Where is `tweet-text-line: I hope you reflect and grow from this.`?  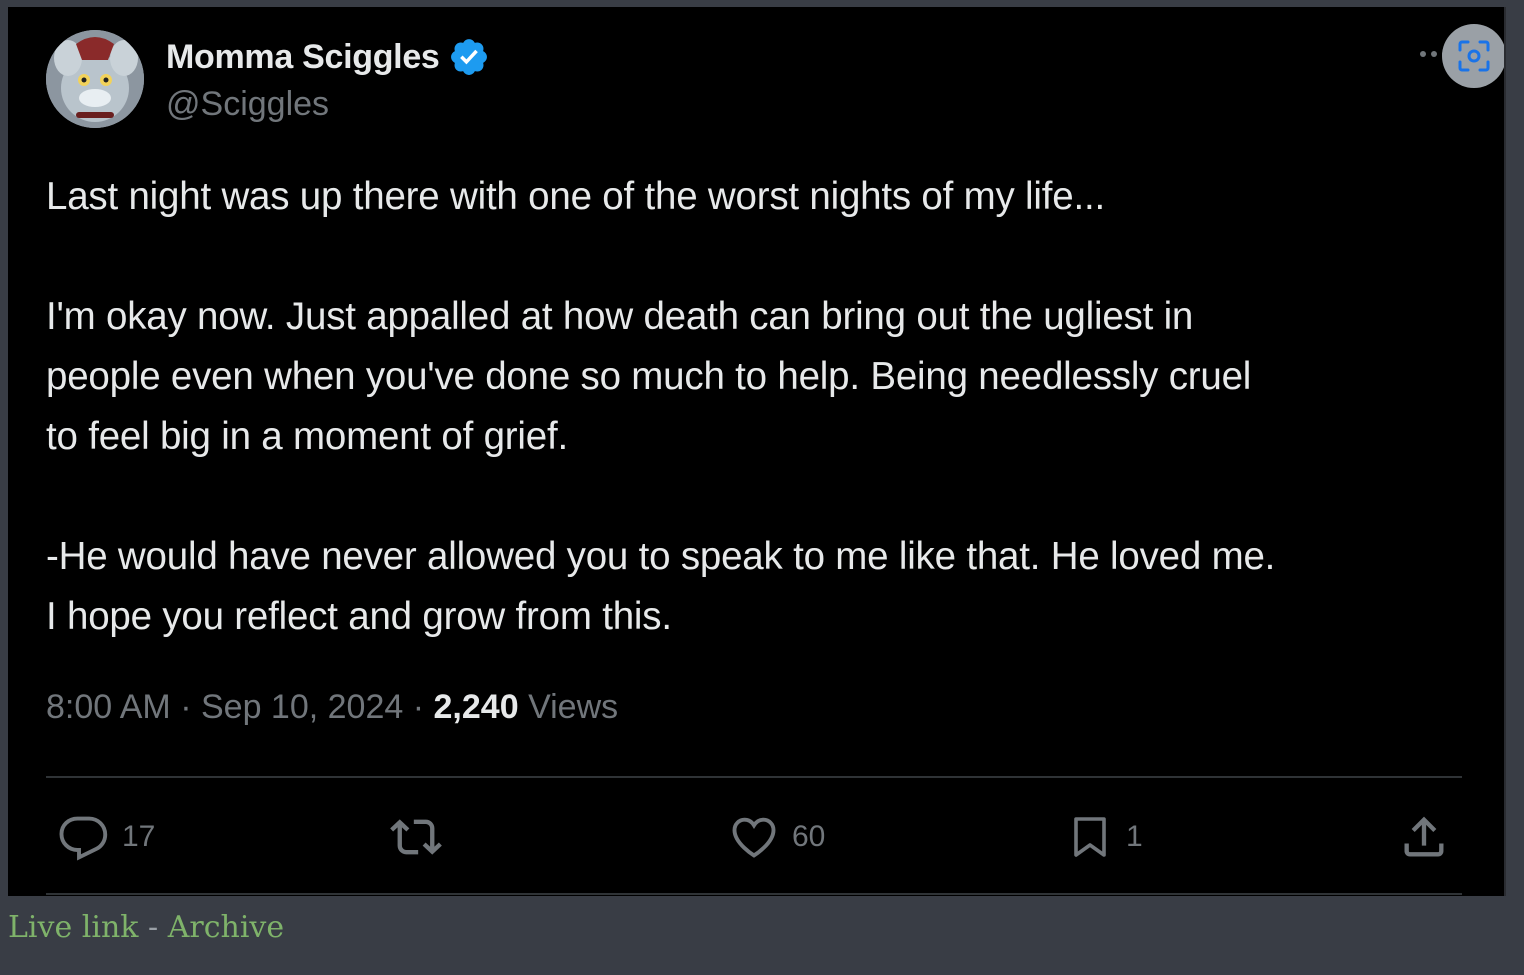 tweet-text-line: I hope you reflect and grow from this. is located at coordinates (359, 616).